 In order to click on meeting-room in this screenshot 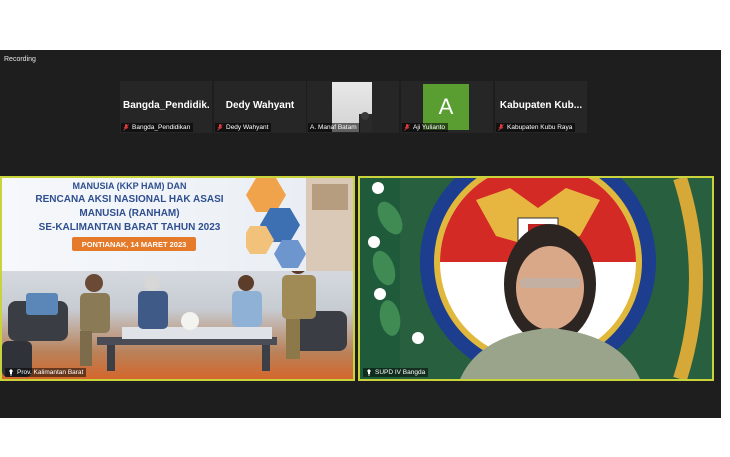, I will do `click(177, 317)`.